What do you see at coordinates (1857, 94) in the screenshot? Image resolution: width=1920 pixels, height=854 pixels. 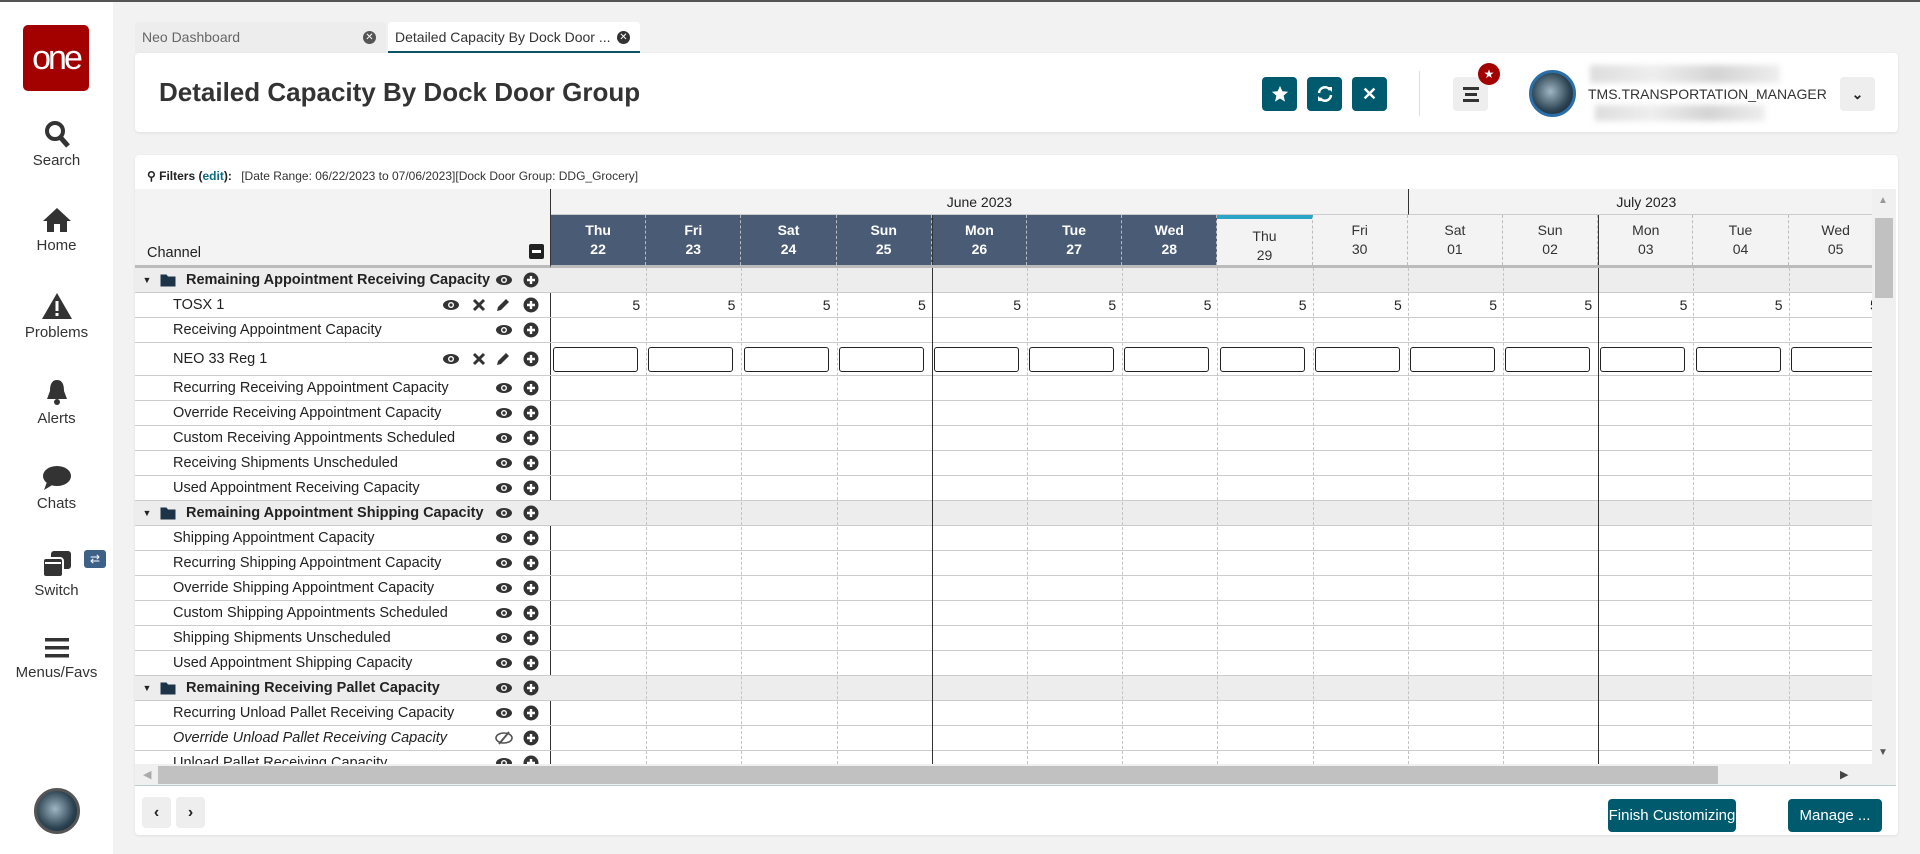 I see `user-dropdown-button: ⌄` at bounding box center [1857, 94].